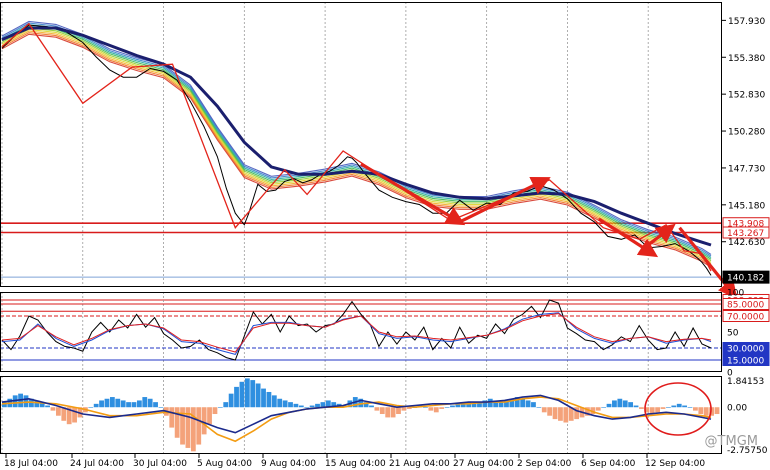 This screenshot has width=770, height=470. I want to click on time-tick-label: 15 Aug 04:00, so click(355, 464).